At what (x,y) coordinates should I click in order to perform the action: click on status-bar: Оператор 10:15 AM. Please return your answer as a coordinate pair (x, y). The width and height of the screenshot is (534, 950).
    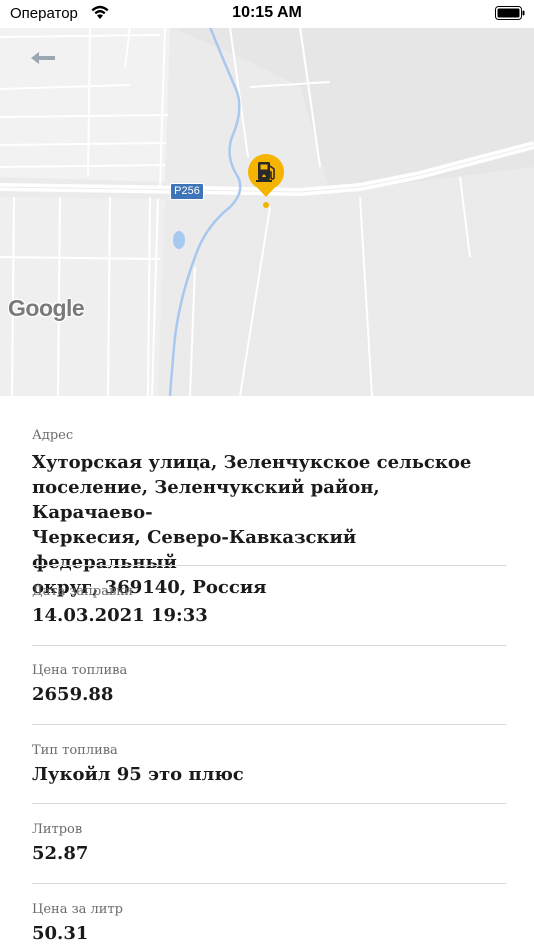
    Looking at the image, I should click on (267, 14).